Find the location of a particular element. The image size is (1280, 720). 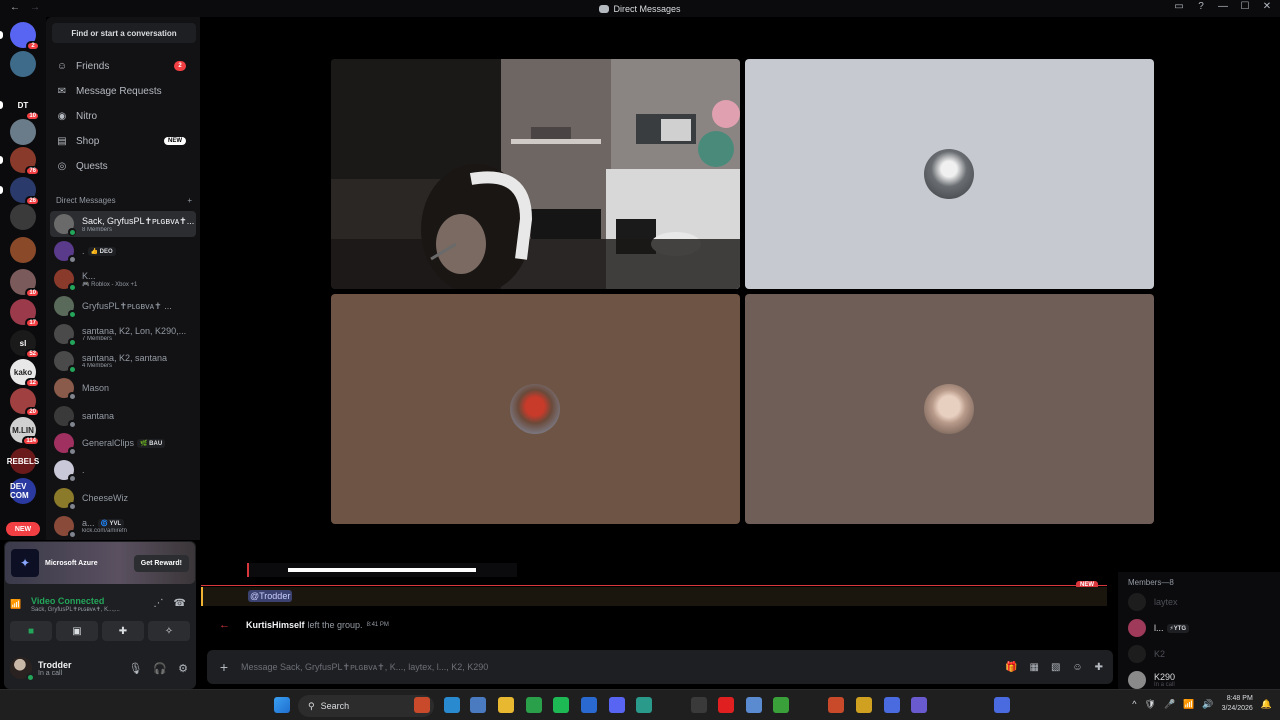

voice-status-label: Video Connected is located at coordinates (75, 601).